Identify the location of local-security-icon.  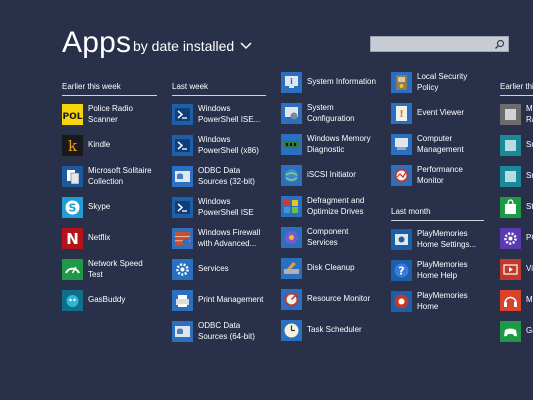
(401, 82).